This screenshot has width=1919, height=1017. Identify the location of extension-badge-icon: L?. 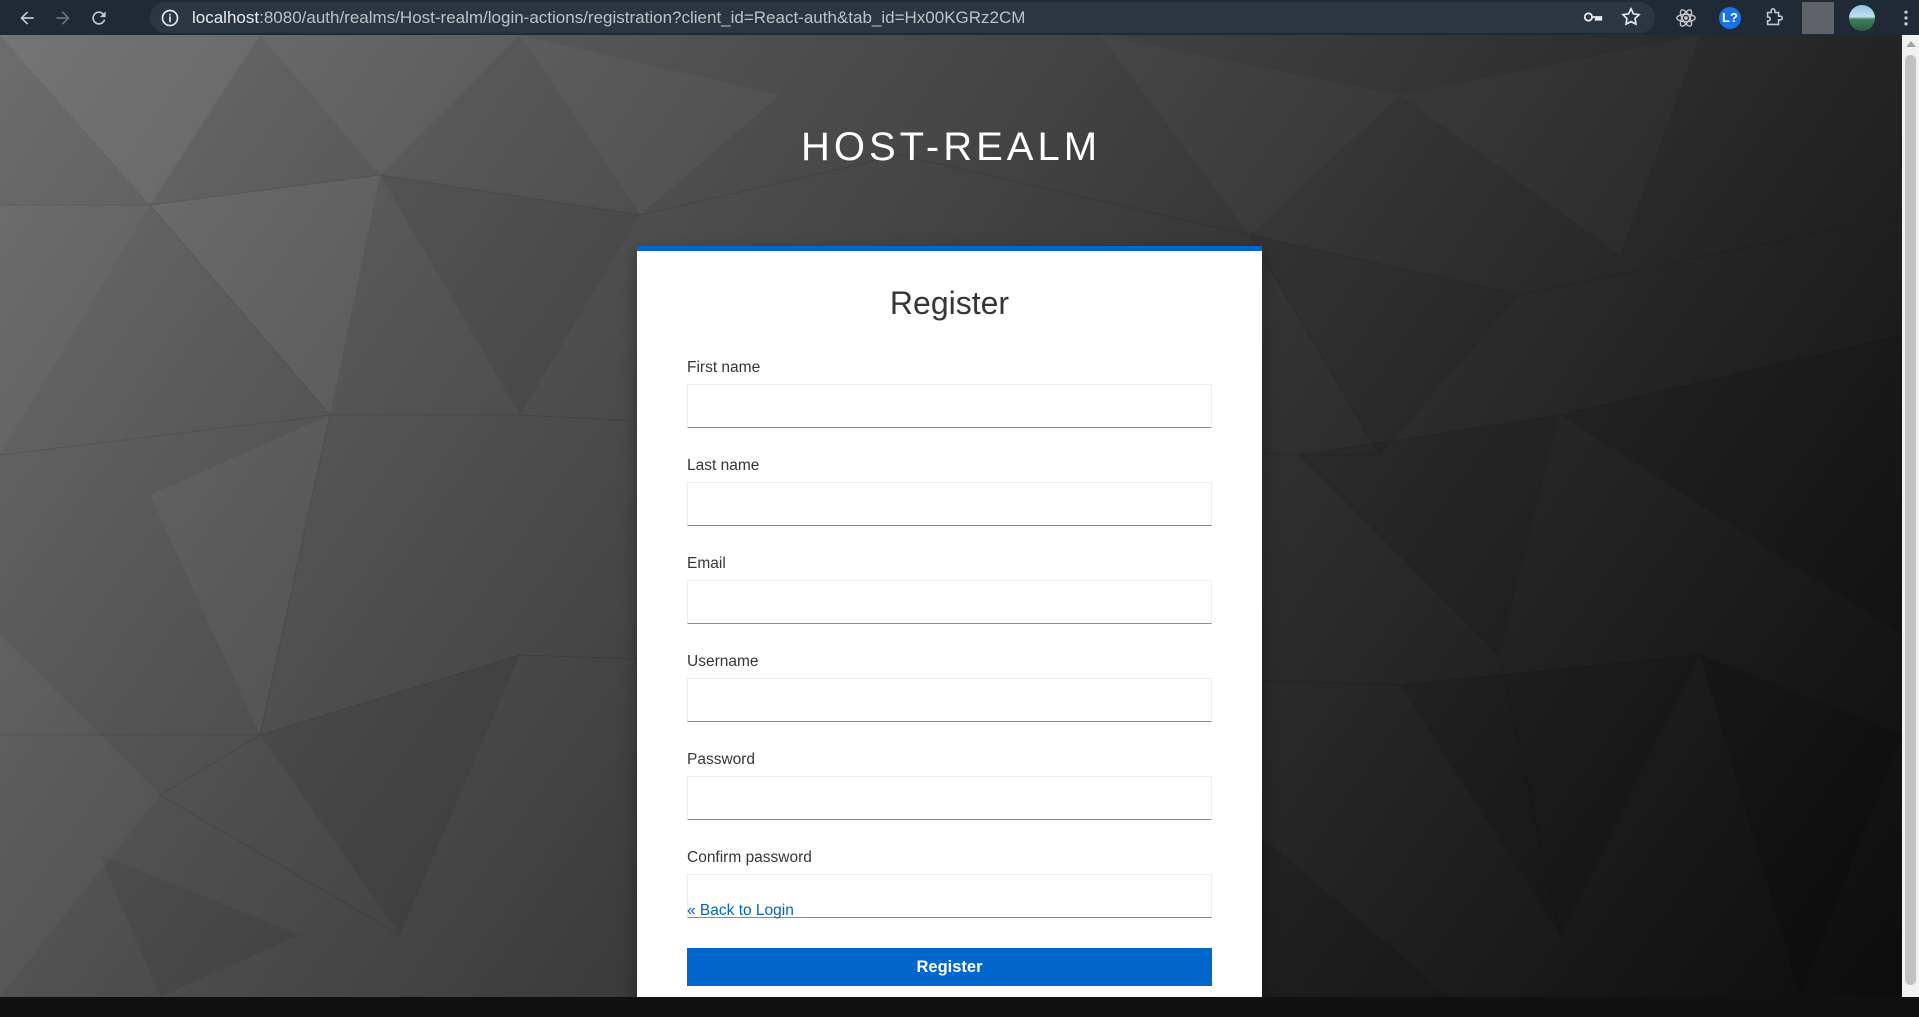
(1730, 18).